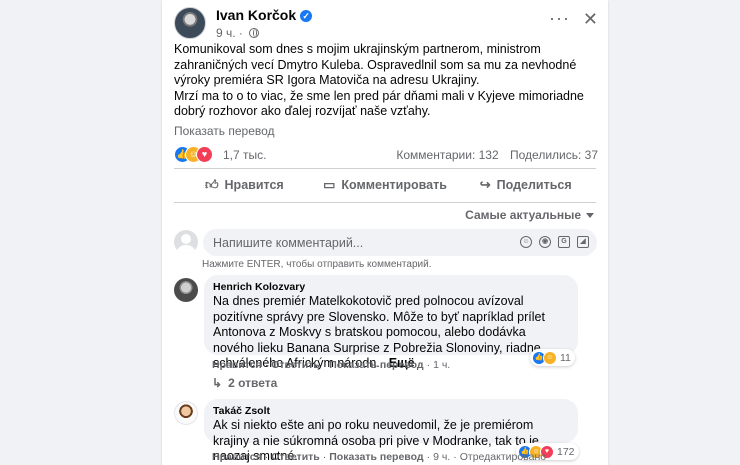 The image size is (740, 465). I want to click on edited-label: Отредактировано, so click(503, 457).